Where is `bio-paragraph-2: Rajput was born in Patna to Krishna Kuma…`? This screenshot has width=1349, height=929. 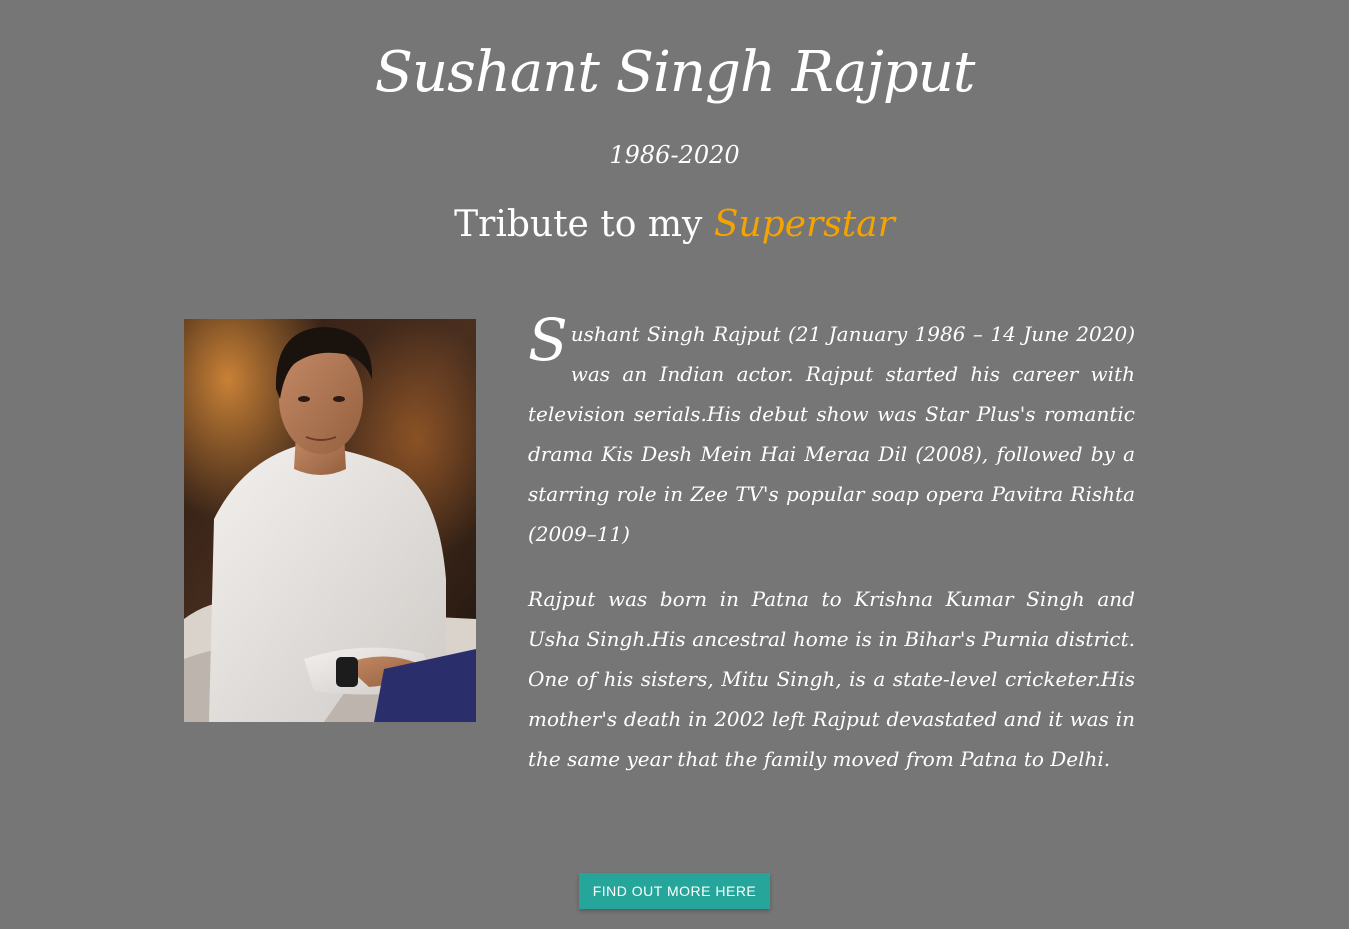
bio-paragraph-2: Rajput was born in Patna to Krishna Kuma… is located at coordinates (831, 679).